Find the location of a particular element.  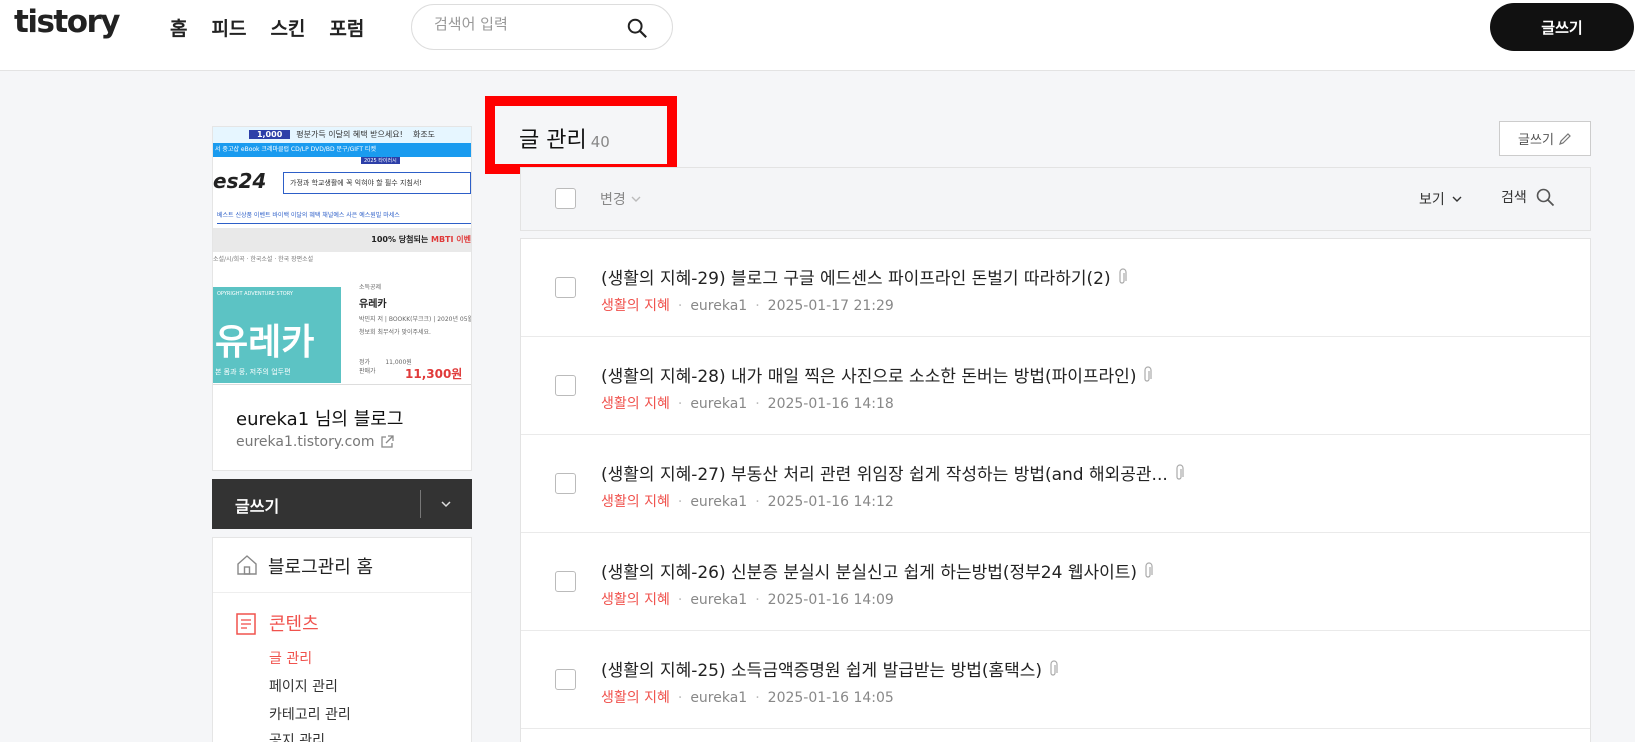

post-meta: 생활의 지혜 · eureka1 · 2025-01-16 14:09 is located at coordinates (747, 600).